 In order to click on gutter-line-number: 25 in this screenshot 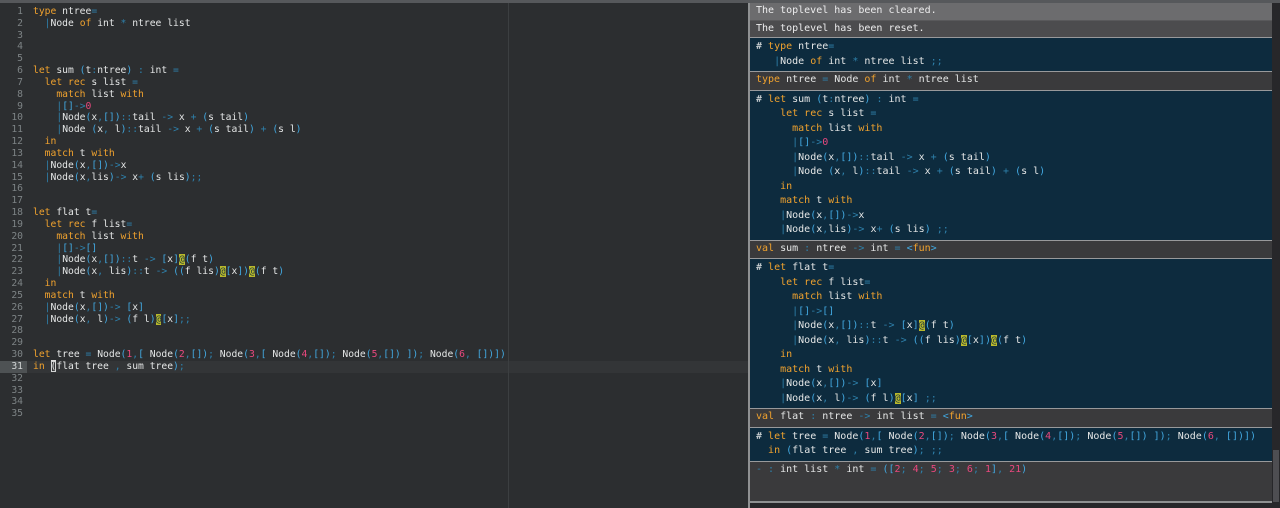, I will do `click(17, 295)`.